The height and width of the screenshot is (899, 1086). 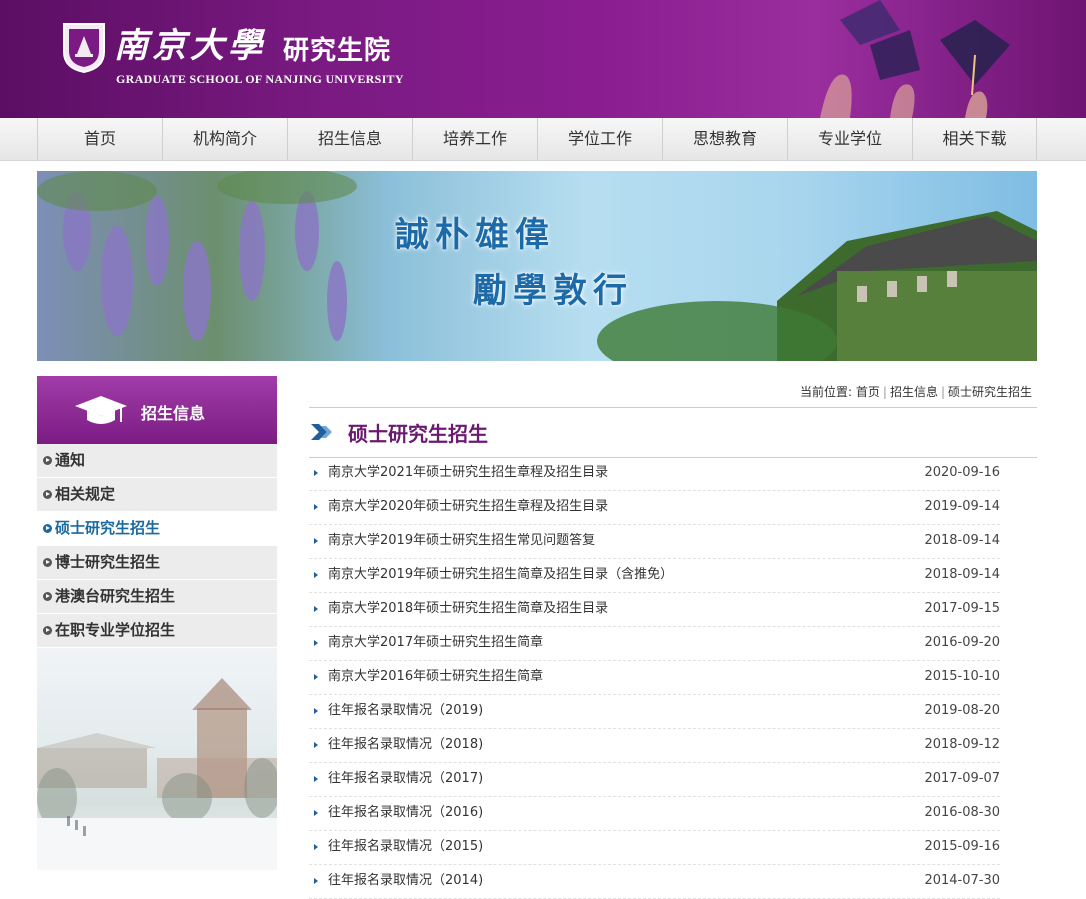 What do you see at coordinates (405, 711) in the screenshot?
I see `article-title: 往年报名录取情况（2019)` at bounding box center [405, 711].